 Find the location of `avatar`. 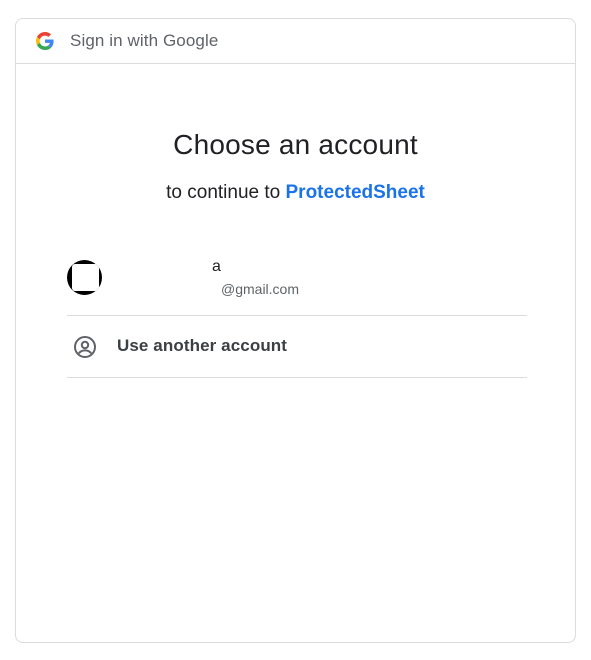

avatar is located at coordinates (84, 277).